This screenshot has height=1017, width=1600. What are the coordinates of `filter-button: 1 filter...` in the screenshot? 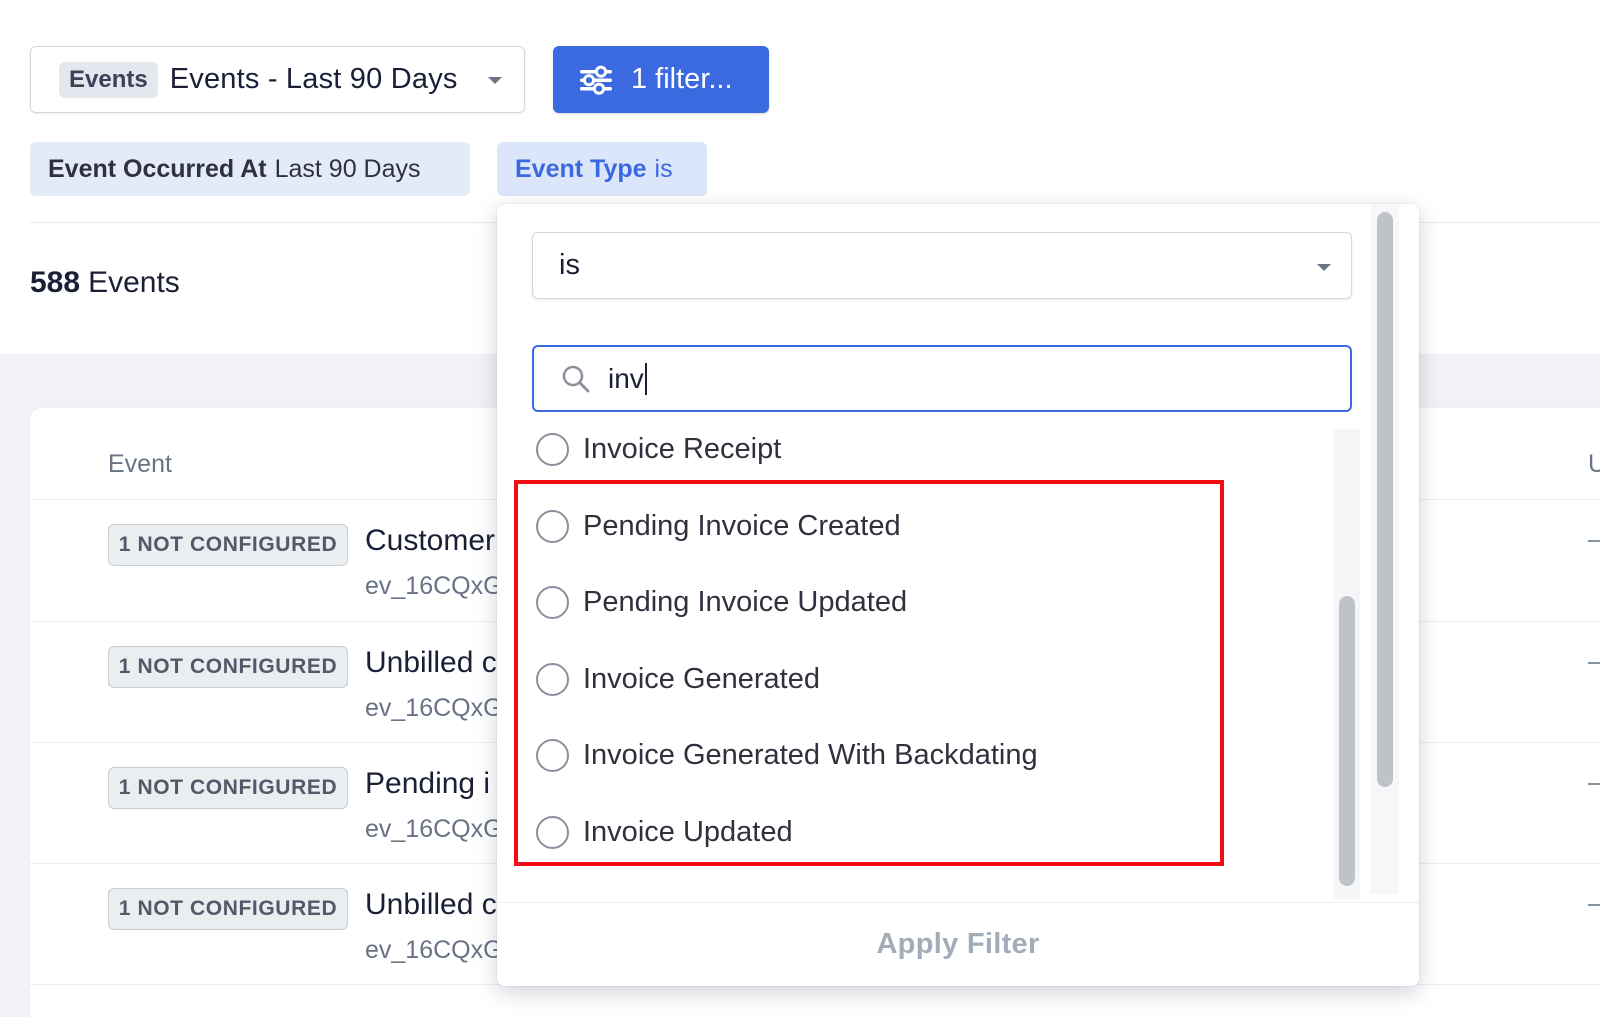 It's located at (661, 79).